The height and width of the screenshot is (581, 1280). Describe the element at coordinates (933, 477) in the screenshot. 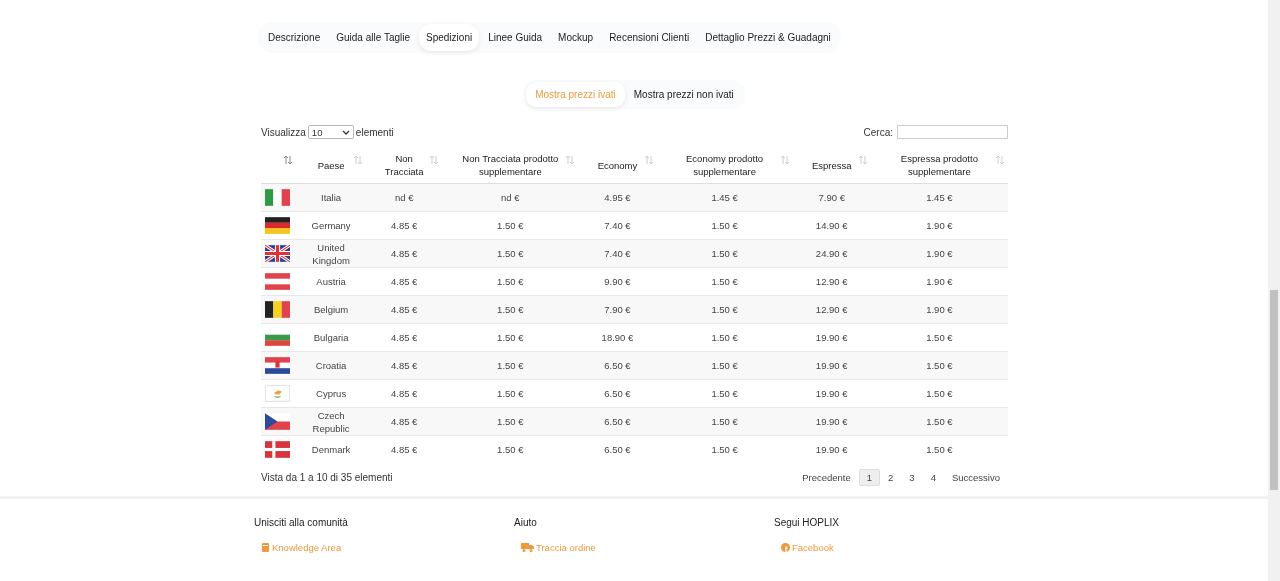

I see `page-link: 4` at that location.